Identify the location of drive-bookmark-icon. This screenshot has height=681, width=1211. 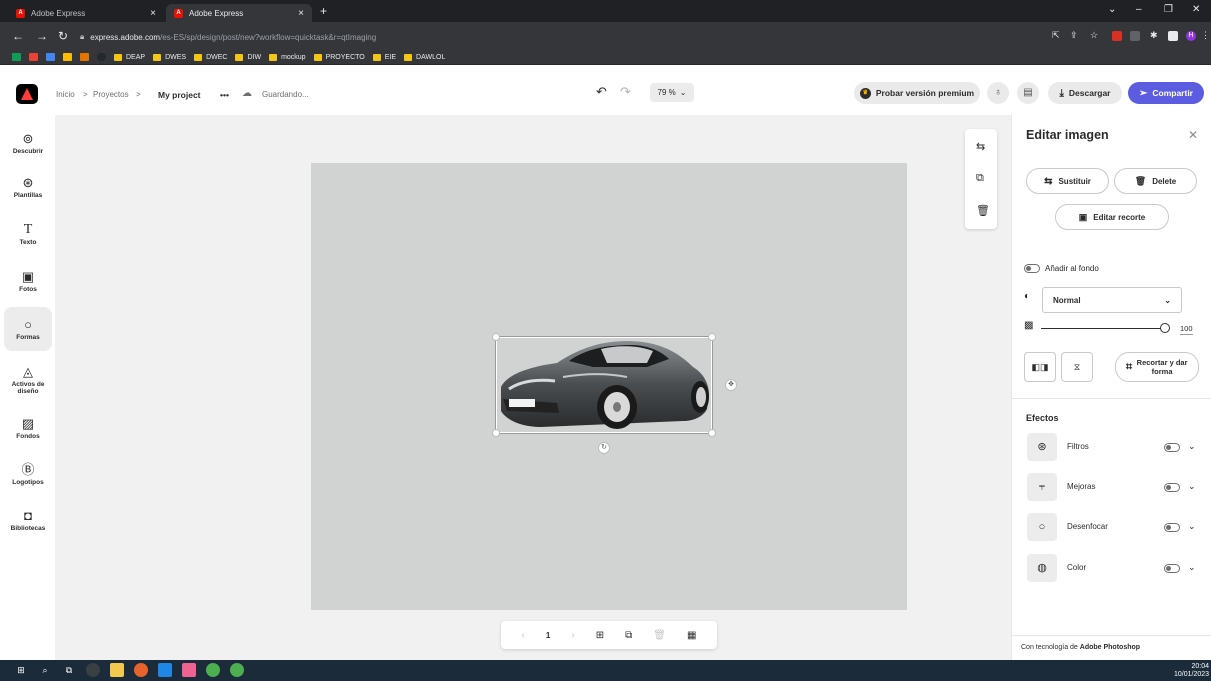
(67, 57).